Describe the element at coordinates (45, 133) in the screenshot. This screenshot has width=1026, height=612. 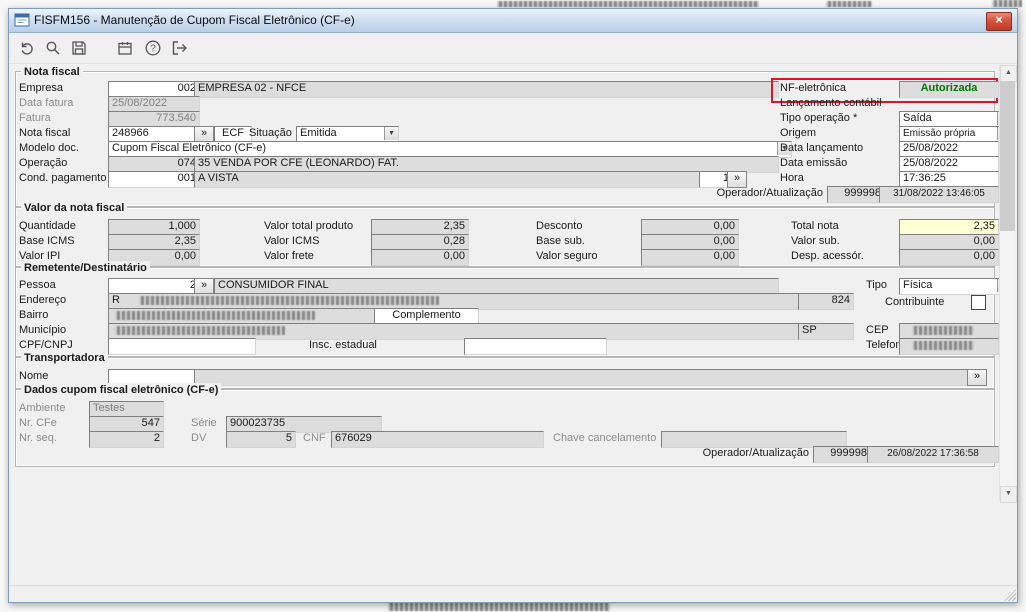
I see `nota-fiscal-label: Nota fiscal` at that location.